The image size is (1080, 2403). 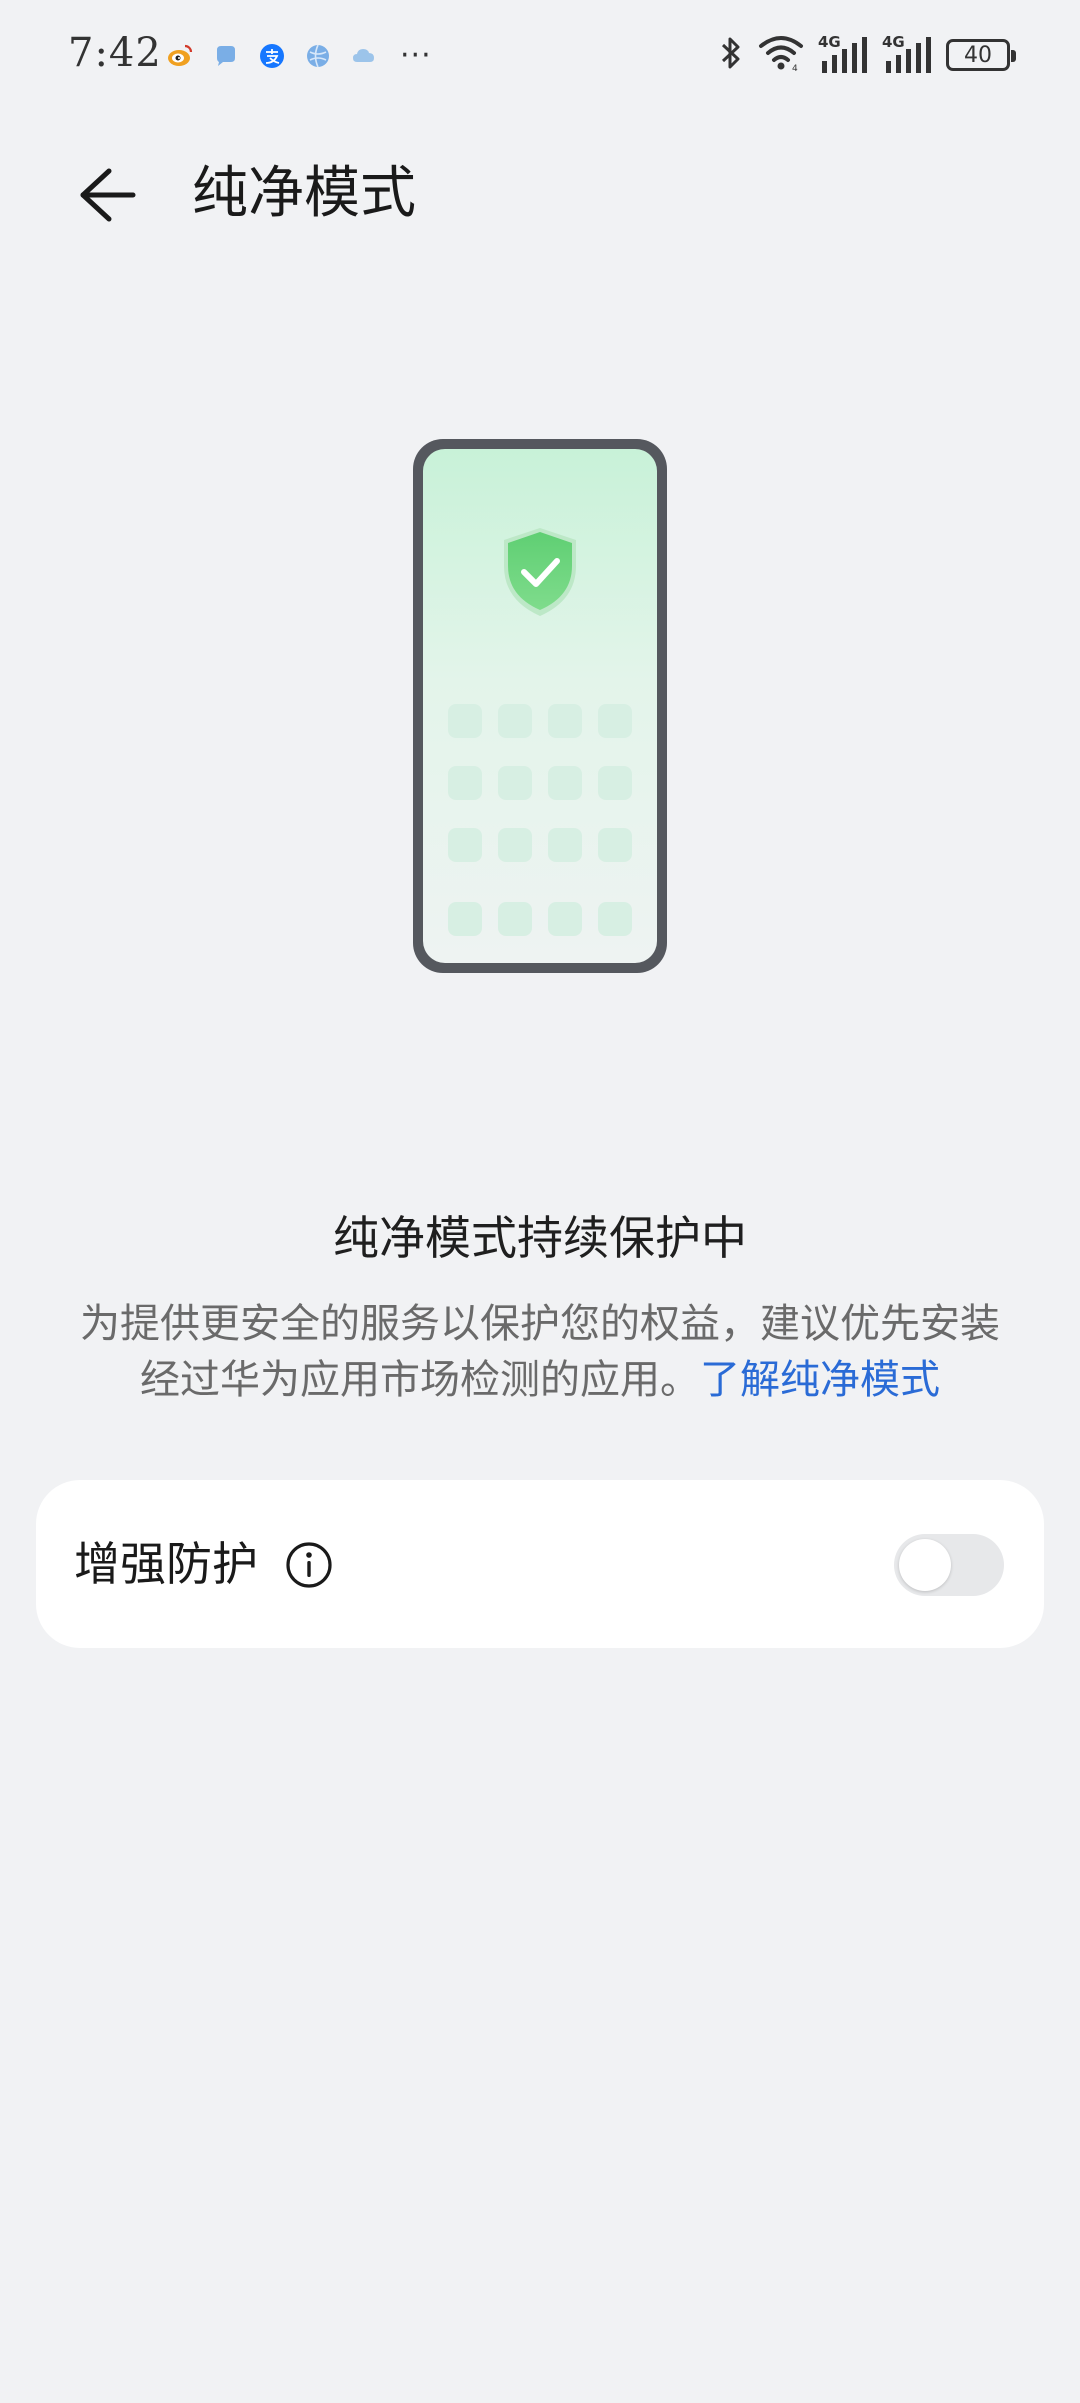 What do you see at coordinates (309, 1565) in the screenshot?
I see `info-icon` at bounding box center [309, 1565].